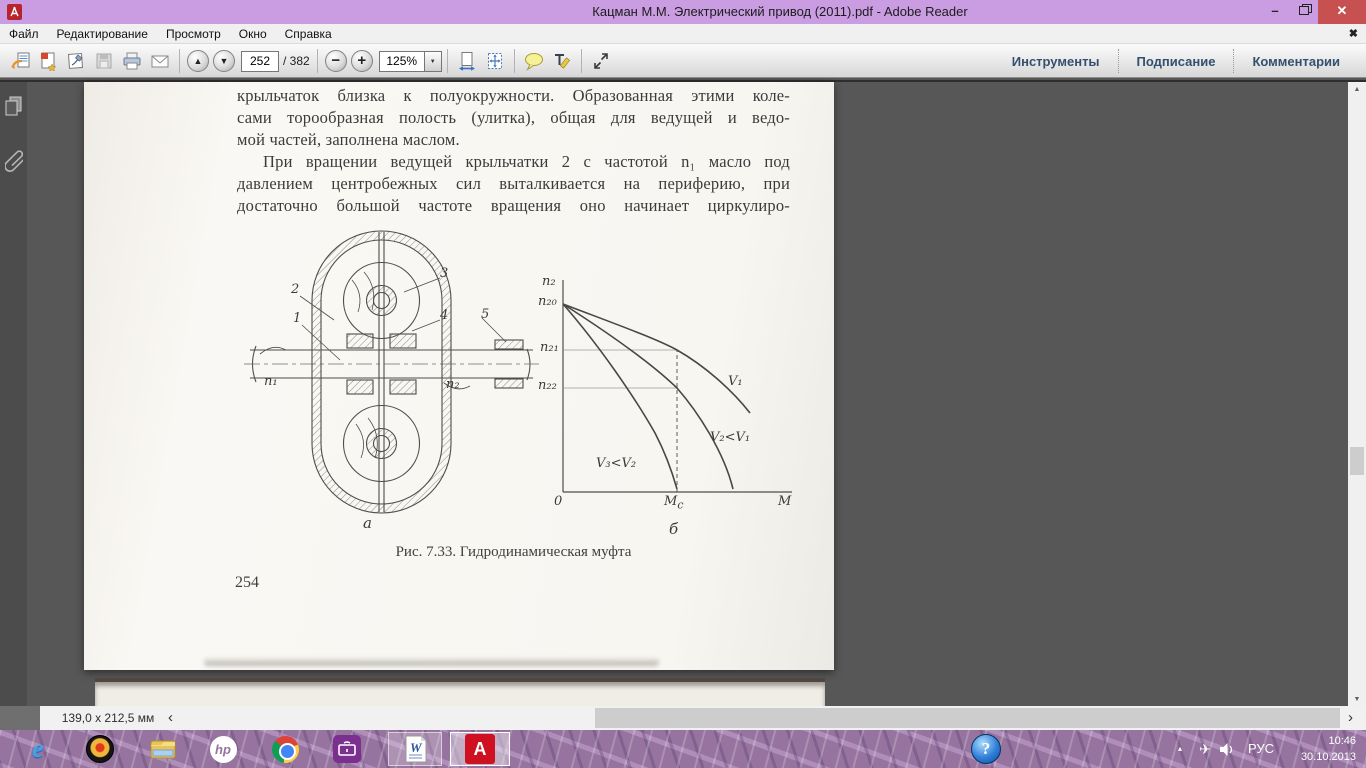  What do you see at coordinates (1342, 741) in the screenshot?
I see `tray-time: 10:46` at bounding box center [1342, 741].